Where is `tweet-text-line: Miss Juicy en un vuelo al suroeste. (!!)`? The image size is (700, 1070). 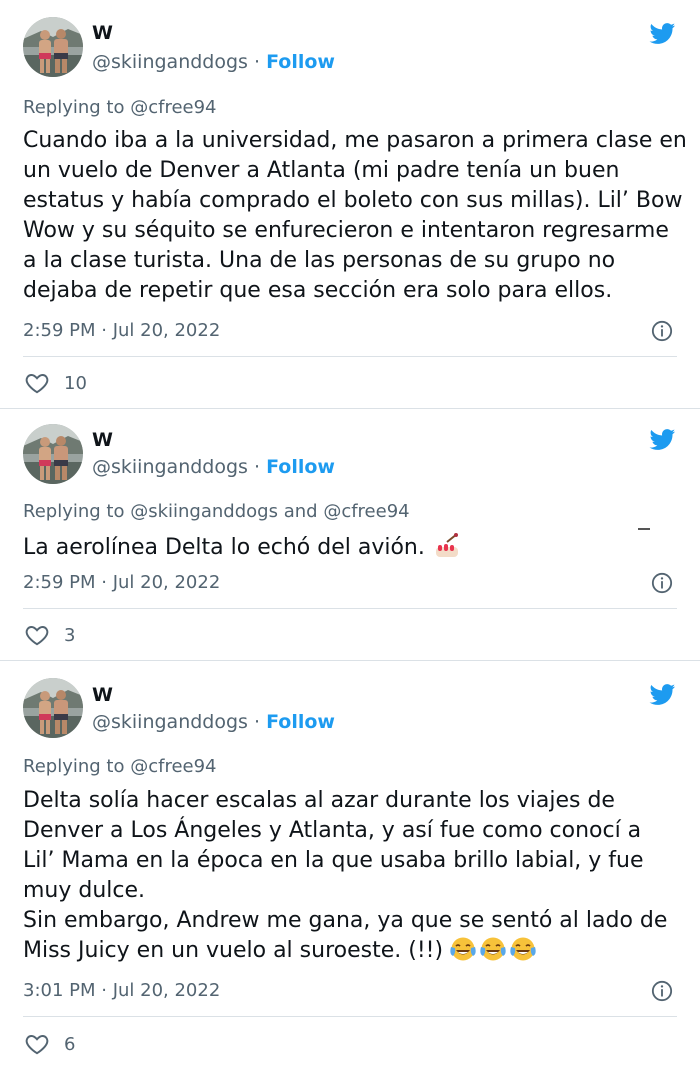
tweet-text-line: Miss Juicy en un vuelo al suroeste. (!!) is located at coordinates (360, 951).